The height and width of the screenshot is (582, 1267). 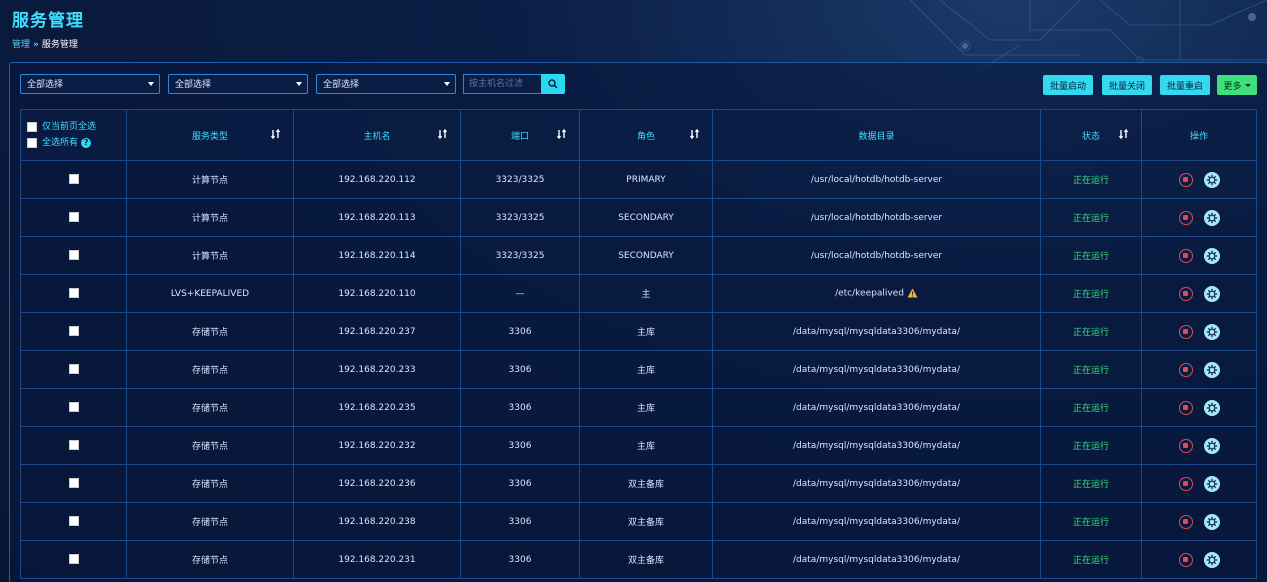 What do you see at coordinates (32, 143) in the screenshot?
I see `select-all-checkbox` at bounding box center [32, 143].